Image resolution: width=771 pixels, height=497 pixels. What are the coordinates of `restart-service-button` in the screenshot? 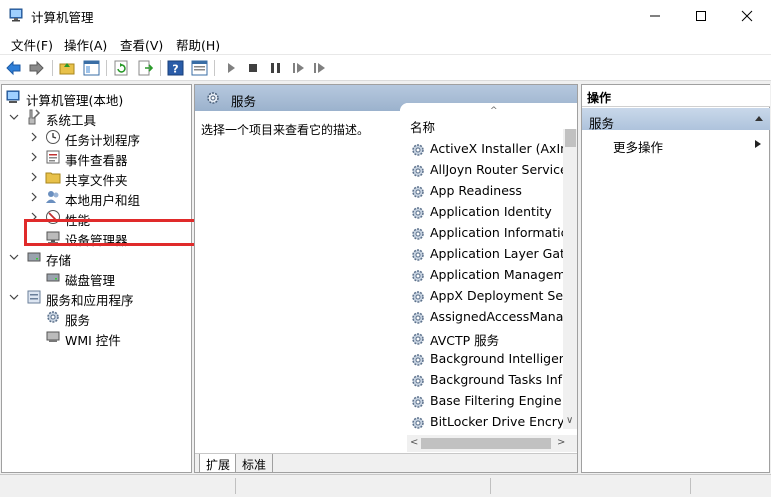 It's located at (298, 68).